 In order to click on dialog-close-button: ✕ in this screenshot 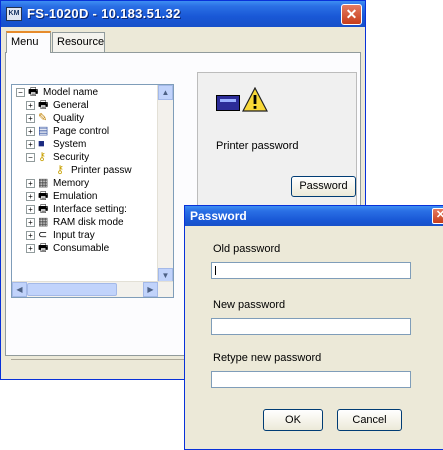, I will do `click(437, 216)`.